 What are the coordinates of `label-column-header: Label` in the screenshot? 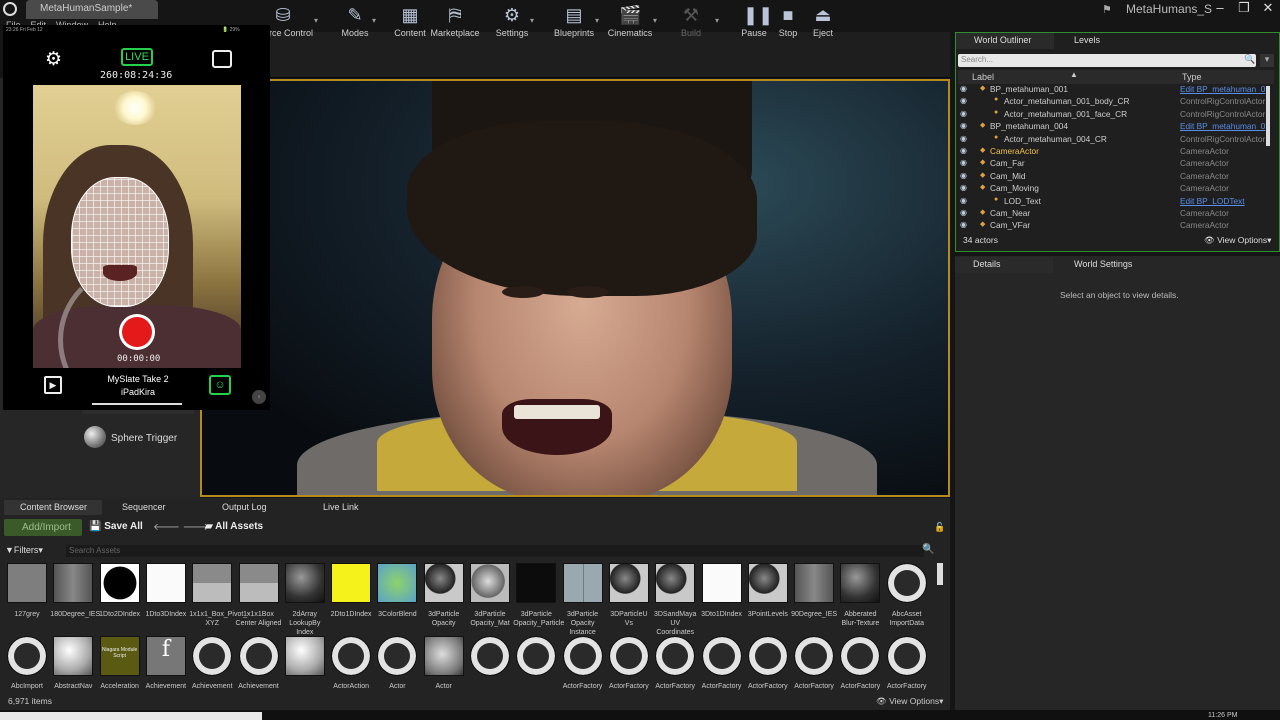 It's located at (983, 77).